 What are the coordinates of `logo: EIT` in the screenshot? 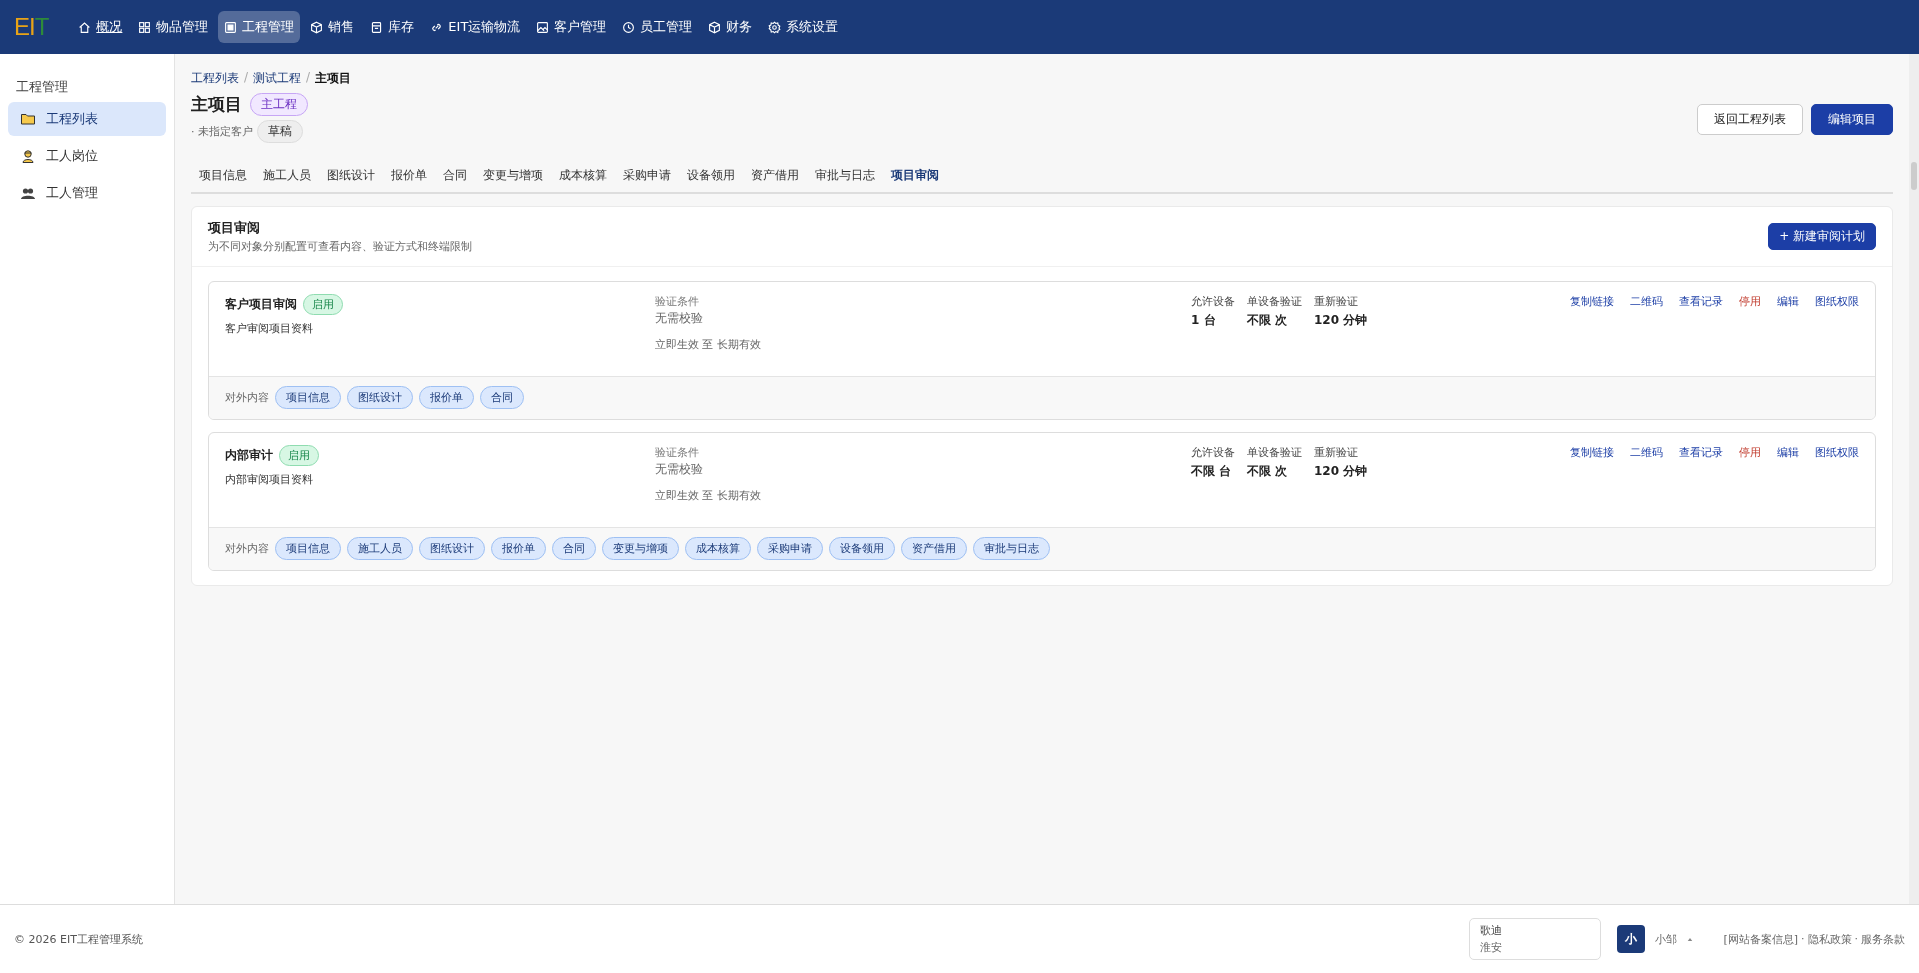 It's located at (31, 27).